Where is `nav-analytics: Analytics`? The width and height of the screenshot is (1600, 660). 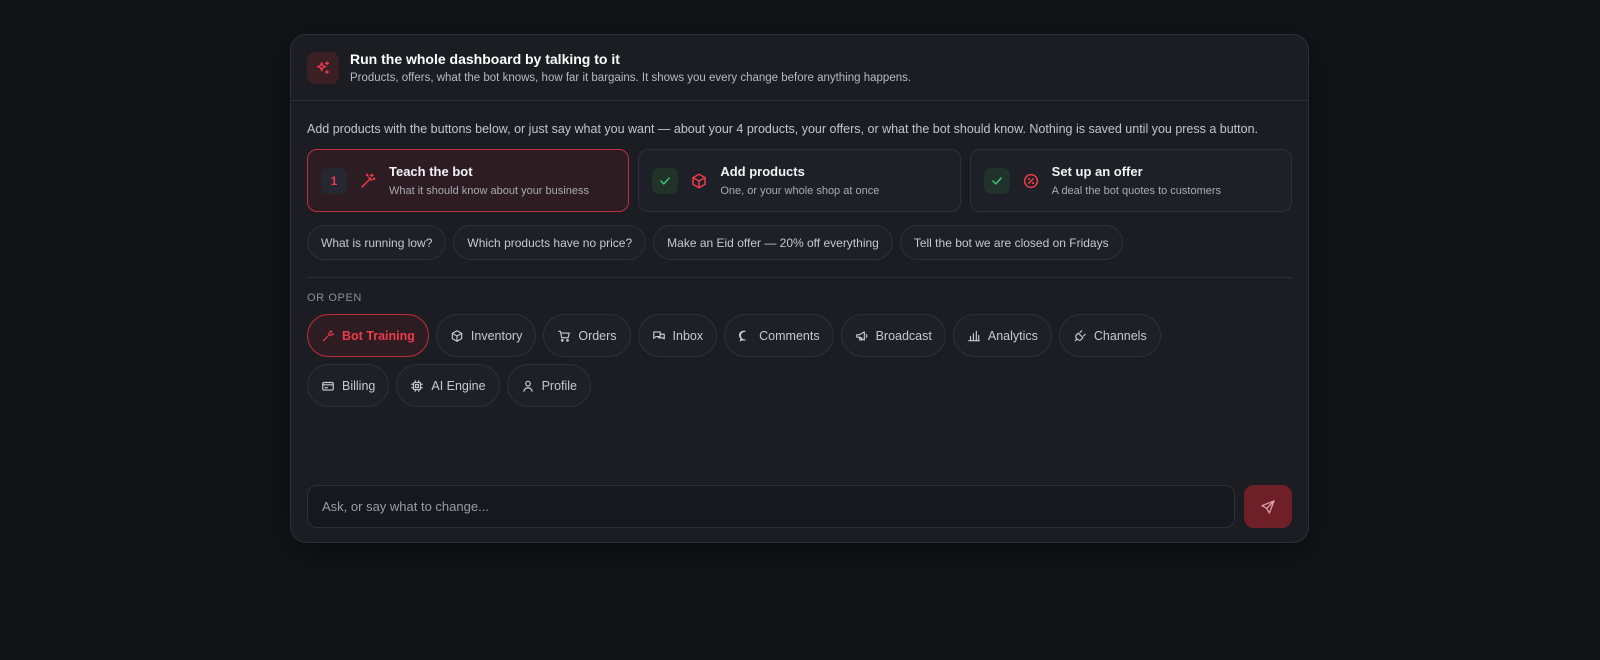 nav-analytics: Analytics is located at coordinates (1002, 335).